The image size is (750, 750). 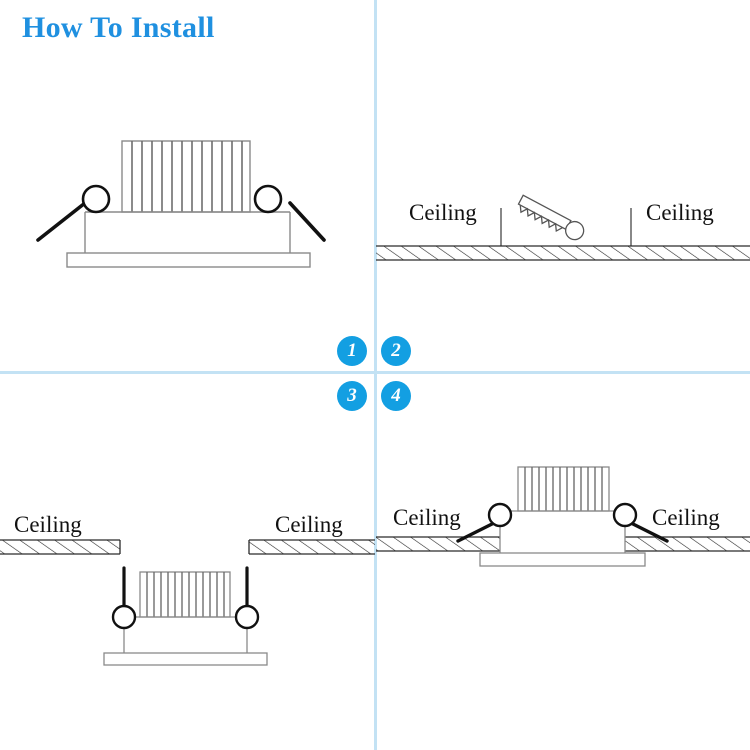 I want to click on step-3-illustration: Ceiling Ceiling, so click(x=187, y=589).